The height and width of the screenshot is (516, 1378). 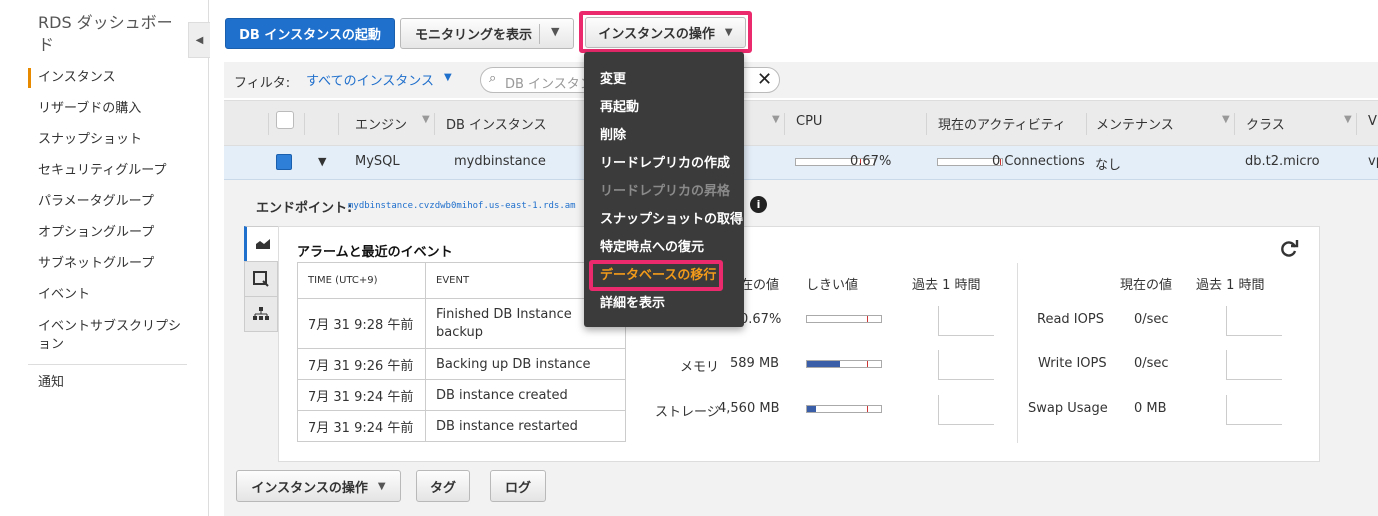 I want to click on tab-inspect, so click(x=261, y=279).